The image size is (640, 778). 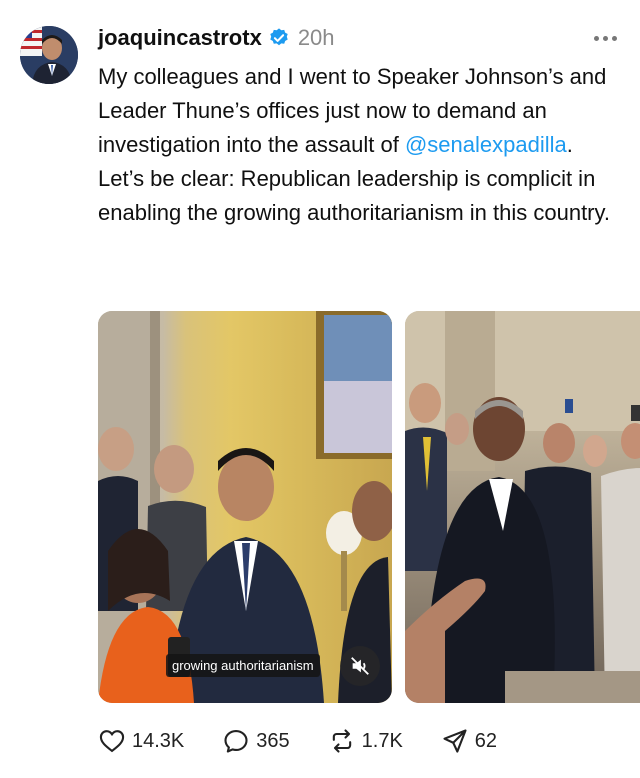 I want to click on like-button: 14.3K, so click(x=141, y=741).